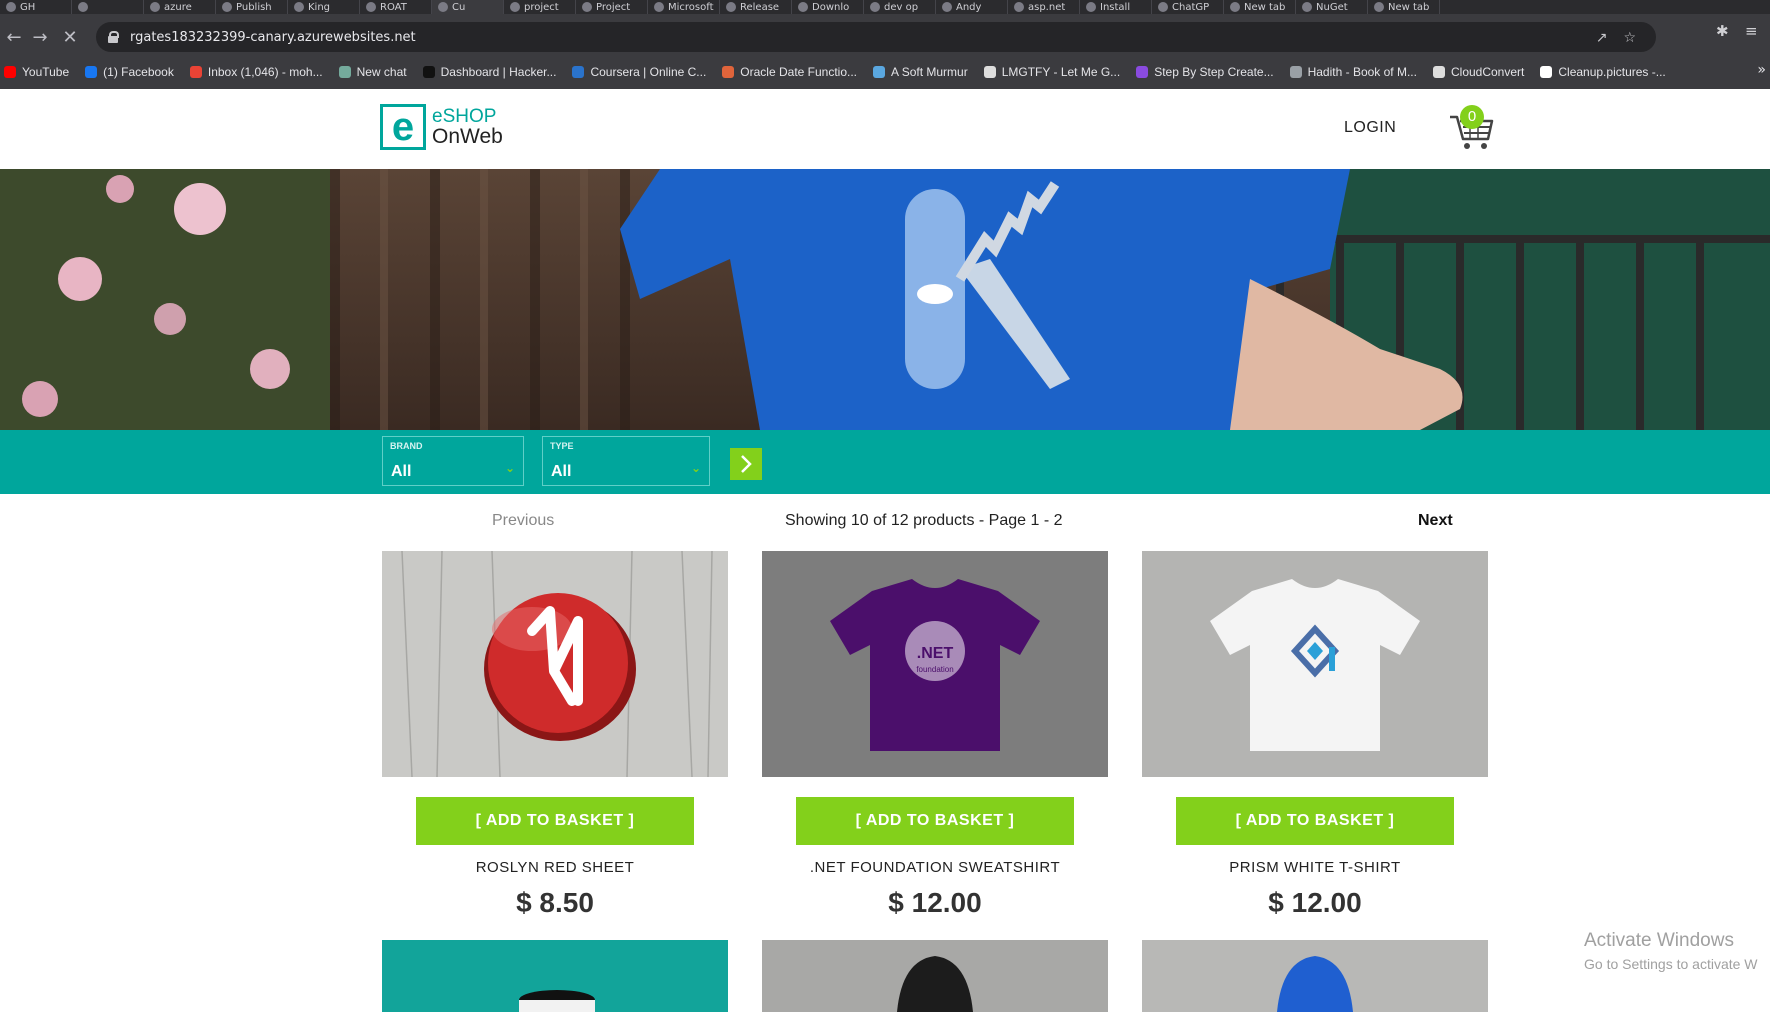 The width and height of the screenshot is (1770, 1012). What do you see at coordinates (929, 72) in the screenshot?
I see `bookmark-label: A Soft Murmur` at bounding box center [929, 72].